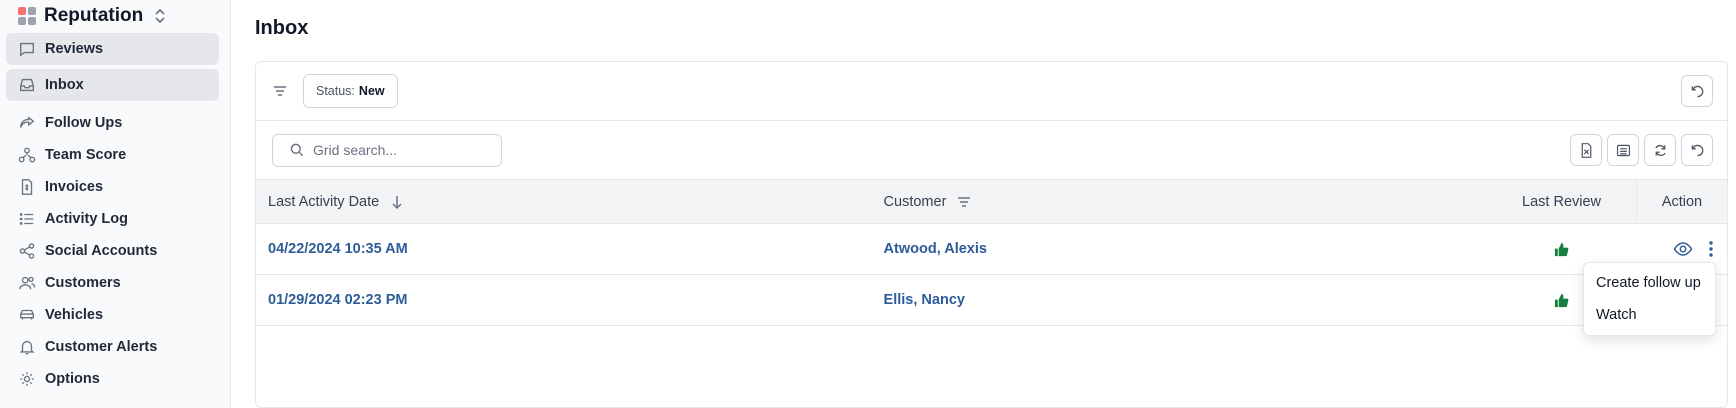  What do you see at coordinates (1649, 283) in the screenshot?
I see `menu-item-create-follow-up: Create follow up` at bounding box center [1649, 283].